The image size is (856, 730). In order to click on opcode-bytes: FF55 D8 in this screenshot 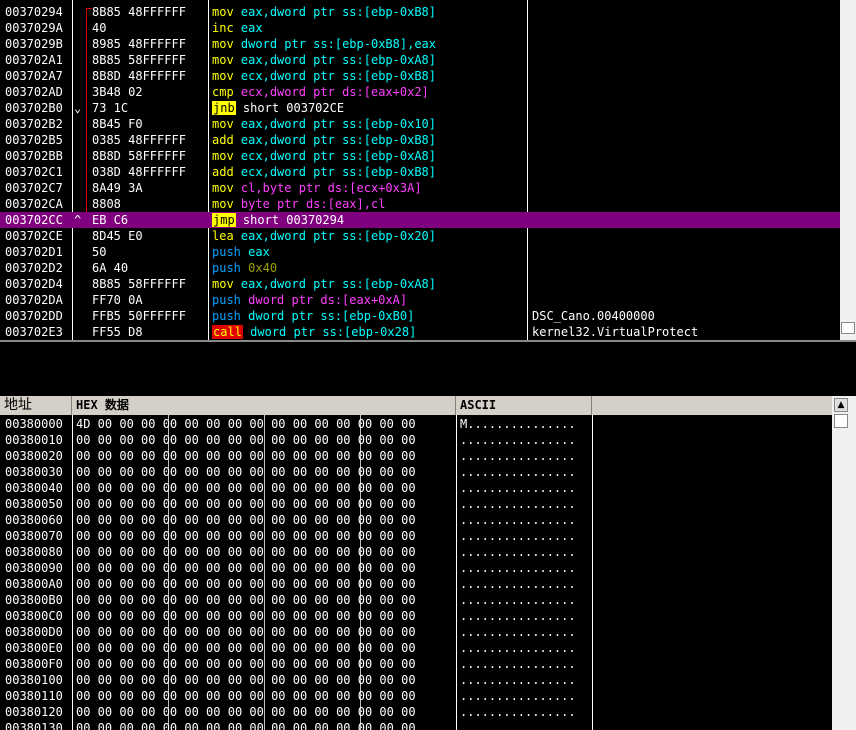, I will do `click(117, 332)`.